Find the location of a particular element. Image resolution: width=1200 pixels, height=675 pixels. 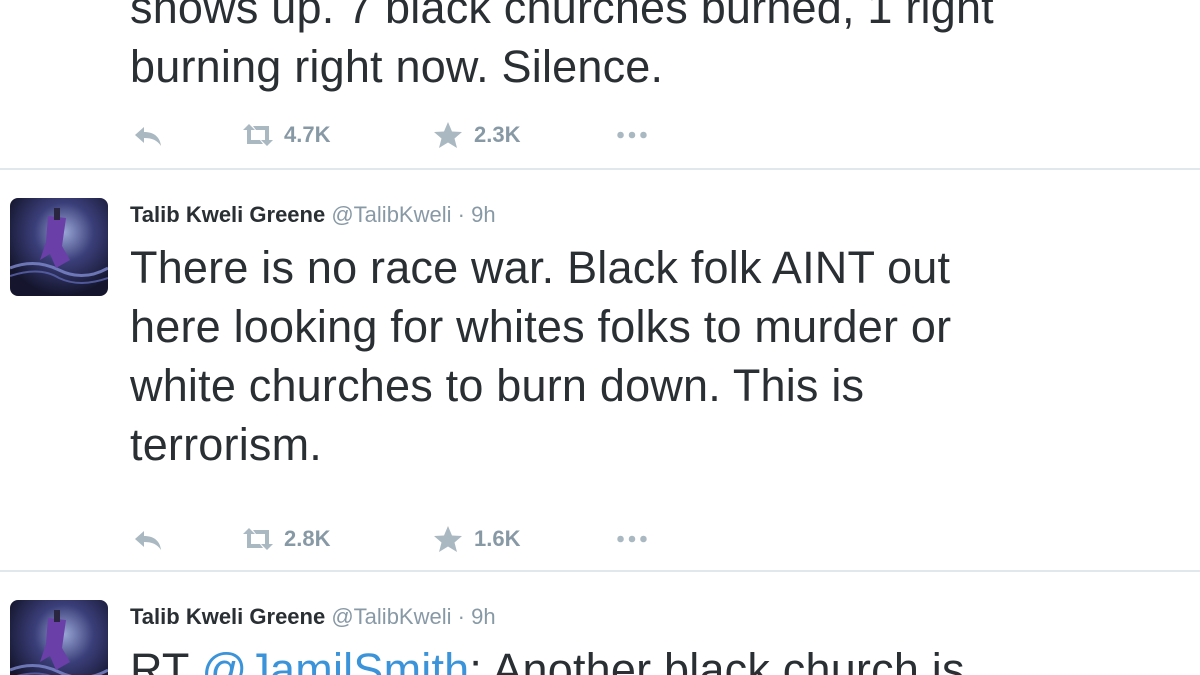

mention-link: @JamilSmith is located at coordinates (335, 659).